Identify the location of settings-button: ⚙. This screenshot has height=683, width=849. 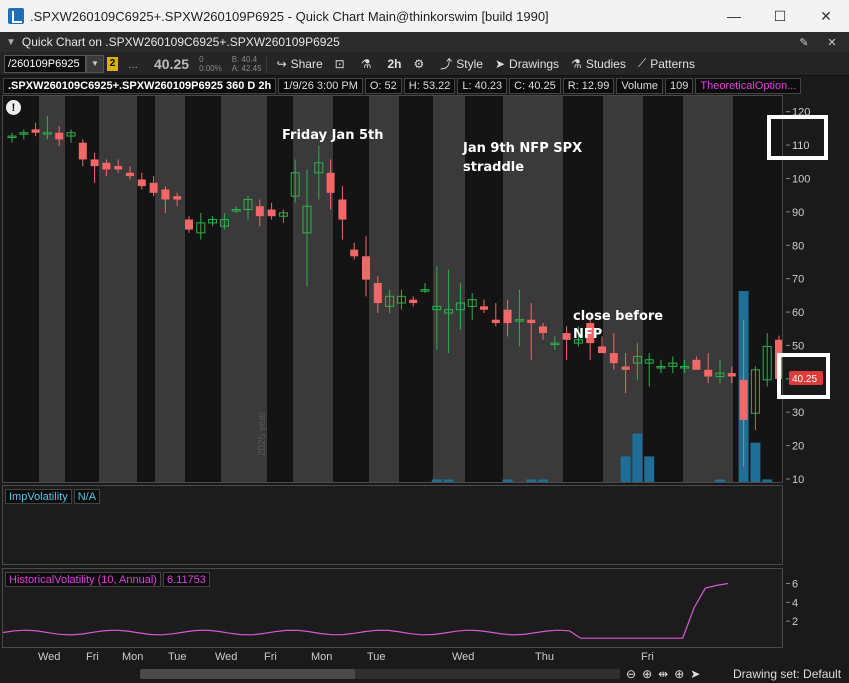
(421, 64).